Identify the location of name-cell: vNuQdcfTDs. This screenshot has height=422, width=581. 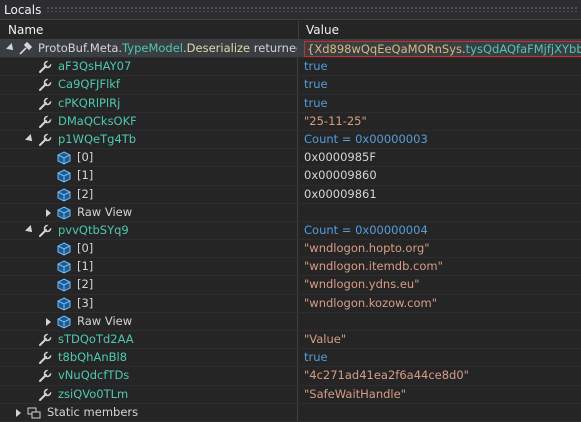
(149, 376).